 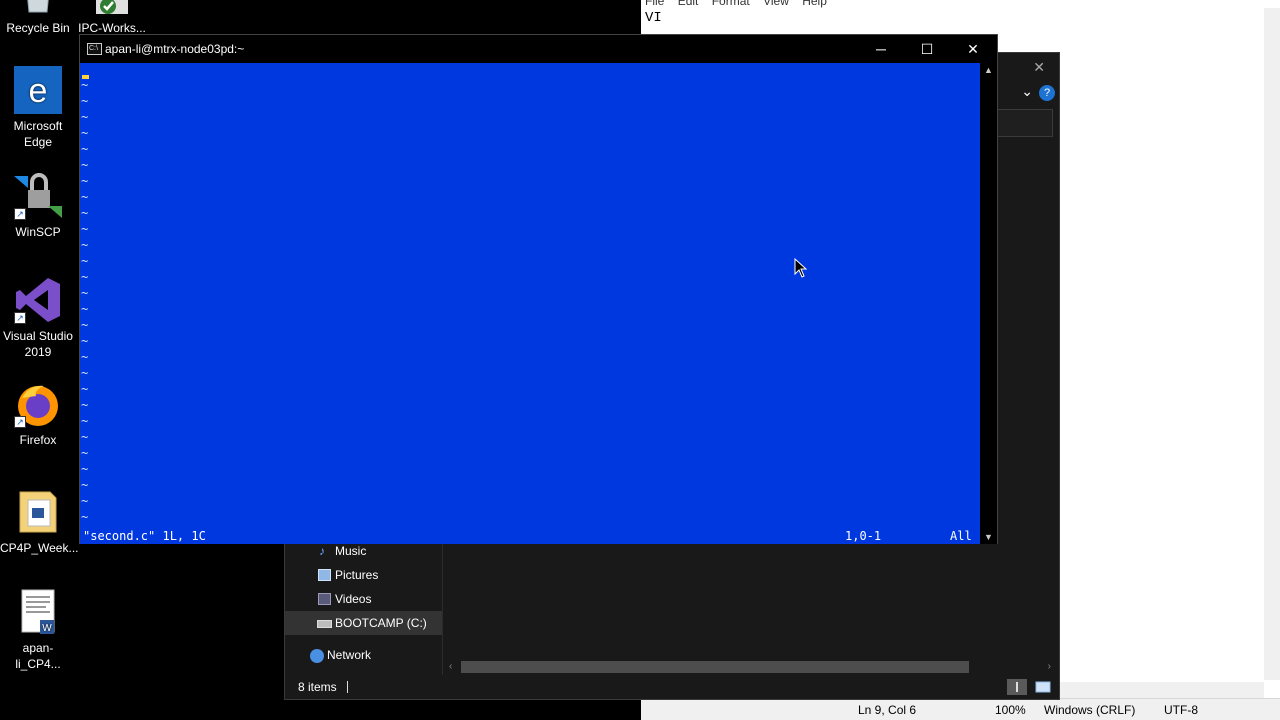 What do you see at coordinates (353, 599) in the screenshot?
I see `nav-item-label: Videos` at bounding box center [353, 599].